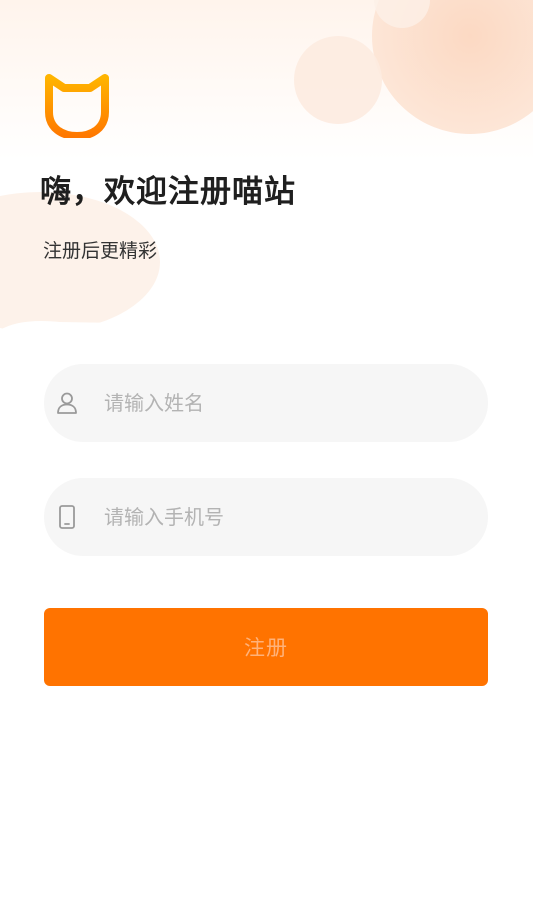  Describe the element at coordinates (67, 517) in the screenshot. I see `phone-icon` at that location.